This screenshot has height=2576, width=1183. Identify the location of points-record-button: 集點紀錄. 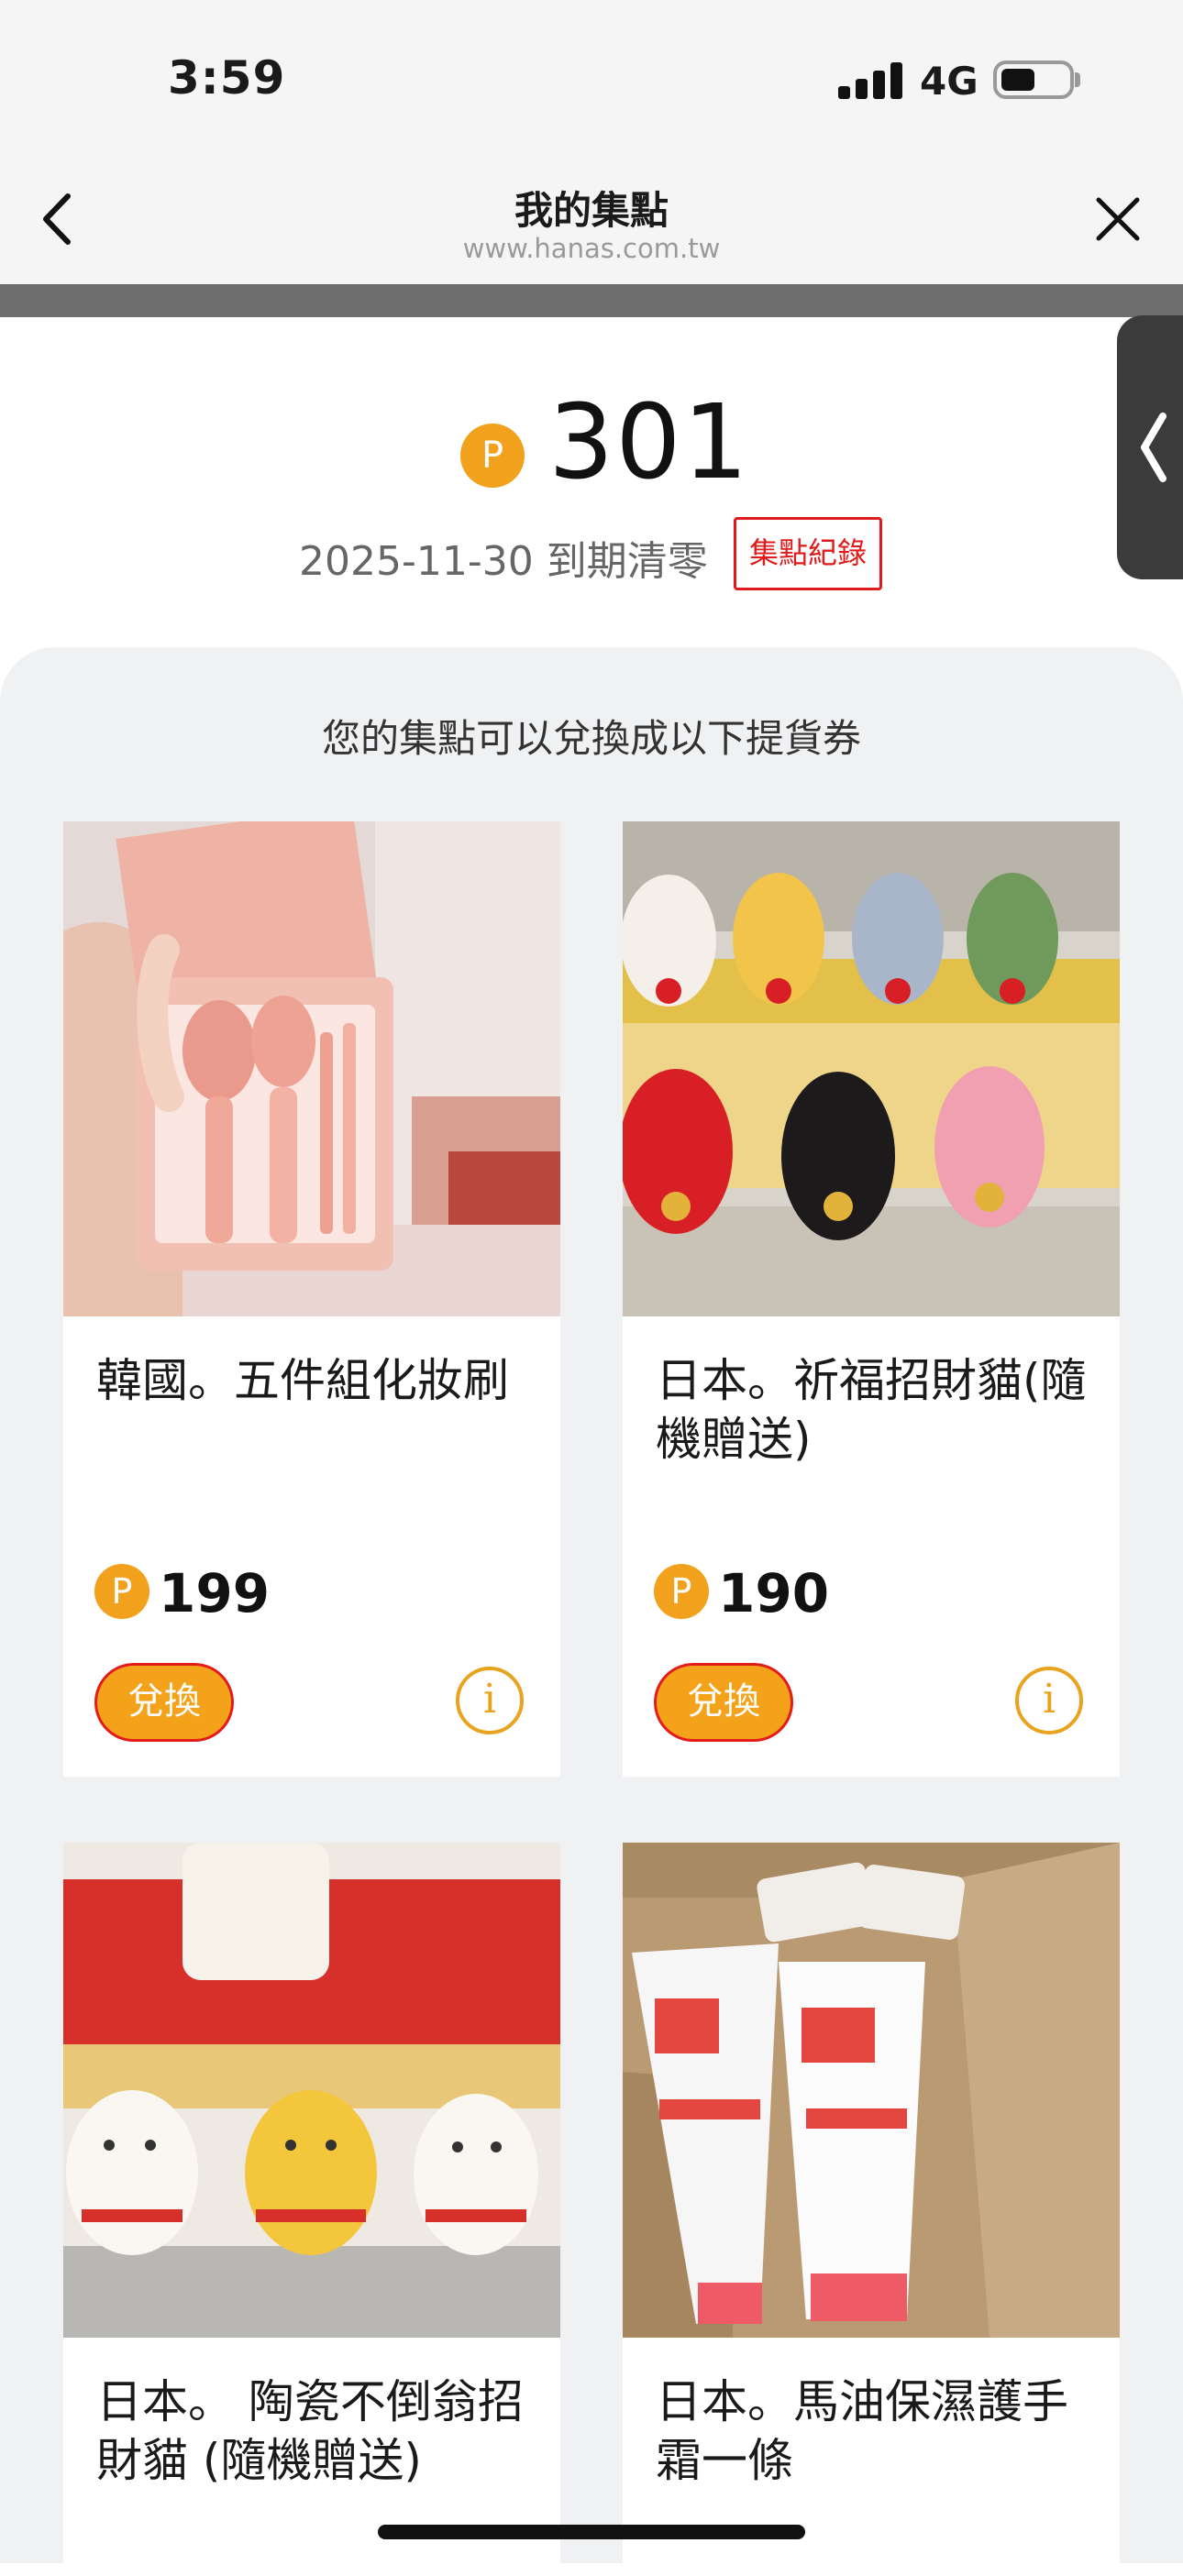
(808, 553).